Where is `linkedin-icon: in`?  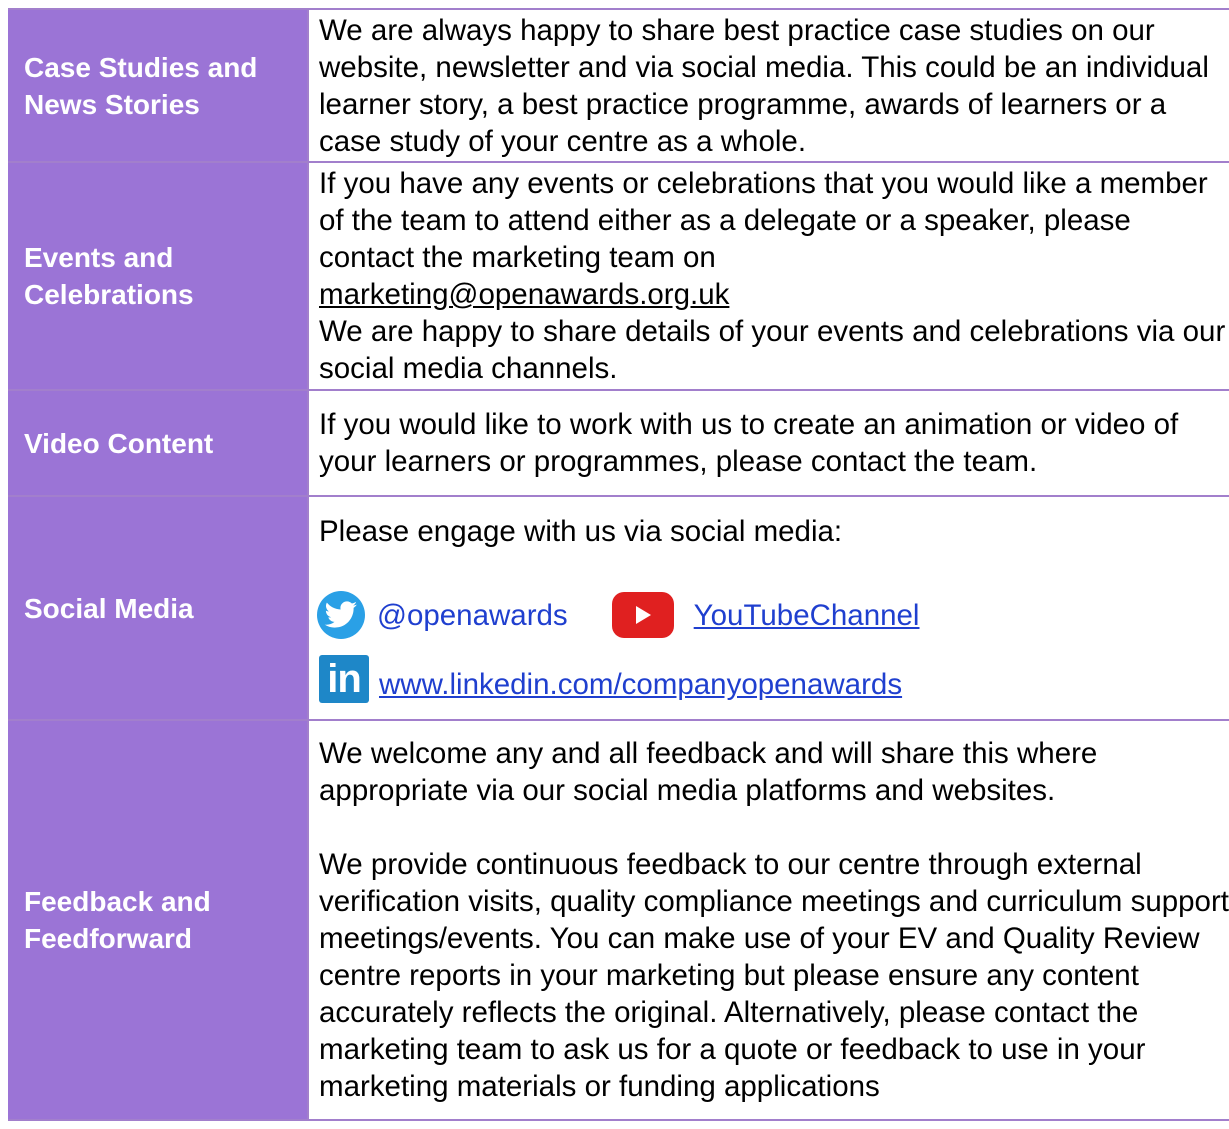 linkedin-icon: in is located at coordinates (344, 679).